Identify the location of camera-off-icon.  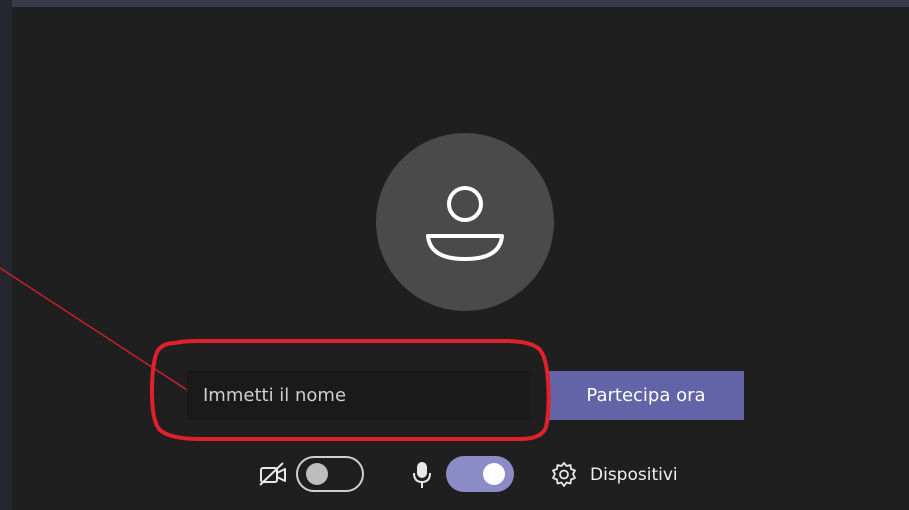
(273, 474).